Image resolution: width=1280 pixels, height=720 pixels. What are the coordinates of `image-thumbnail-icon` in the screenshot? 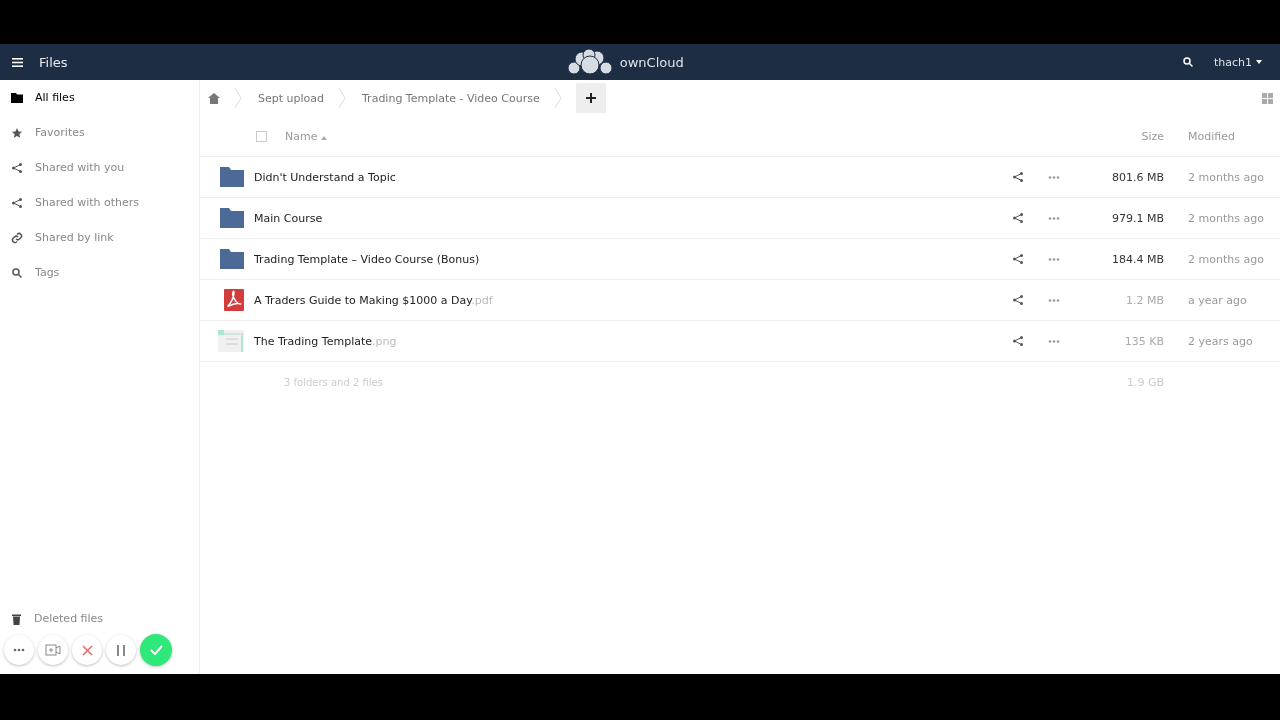 It's located at (231, 341).